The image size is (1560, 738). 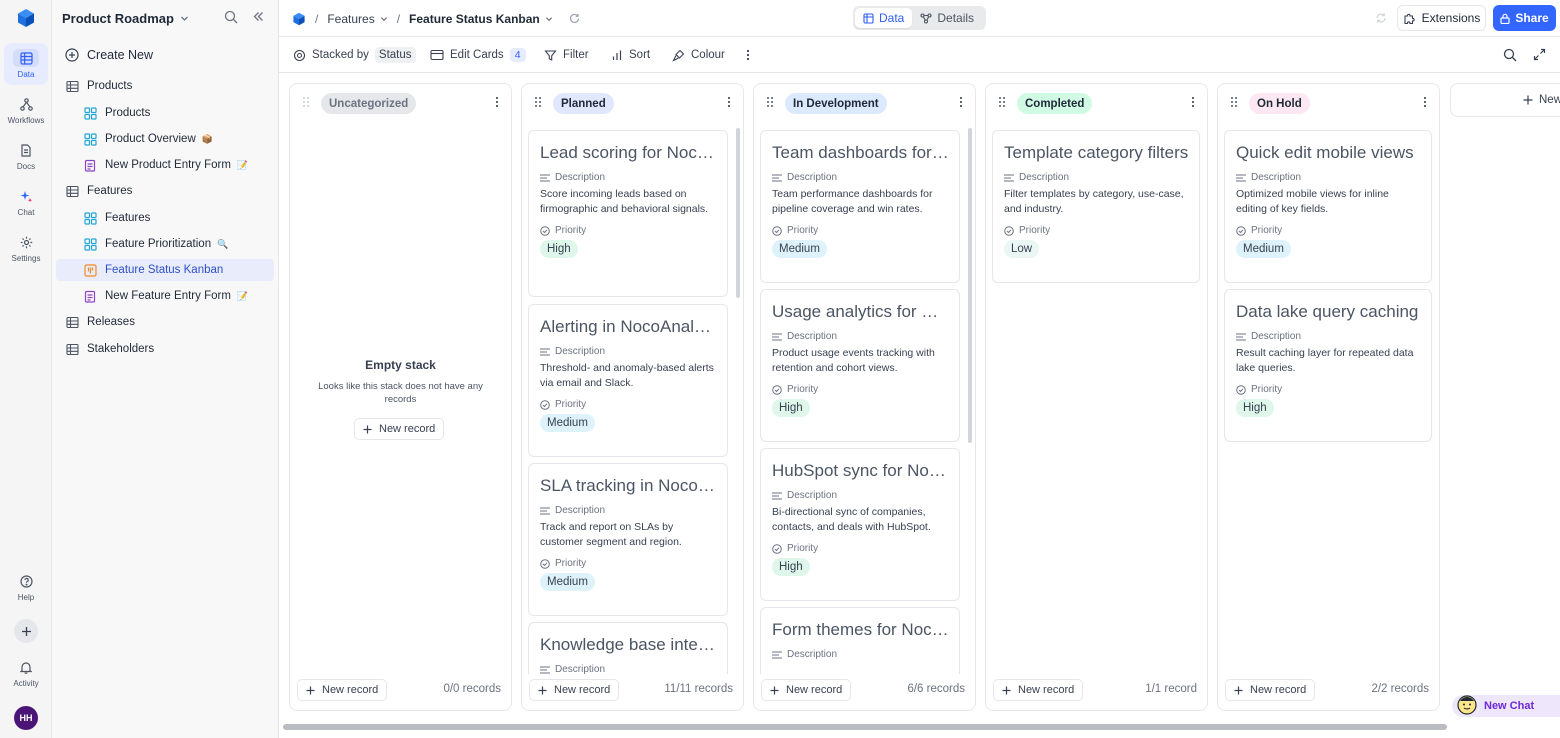 What do you see at coordinates (1506, 706) in the screenshot?
I see `new-chat-button: New Chat` at bounding box center [1506, 706].